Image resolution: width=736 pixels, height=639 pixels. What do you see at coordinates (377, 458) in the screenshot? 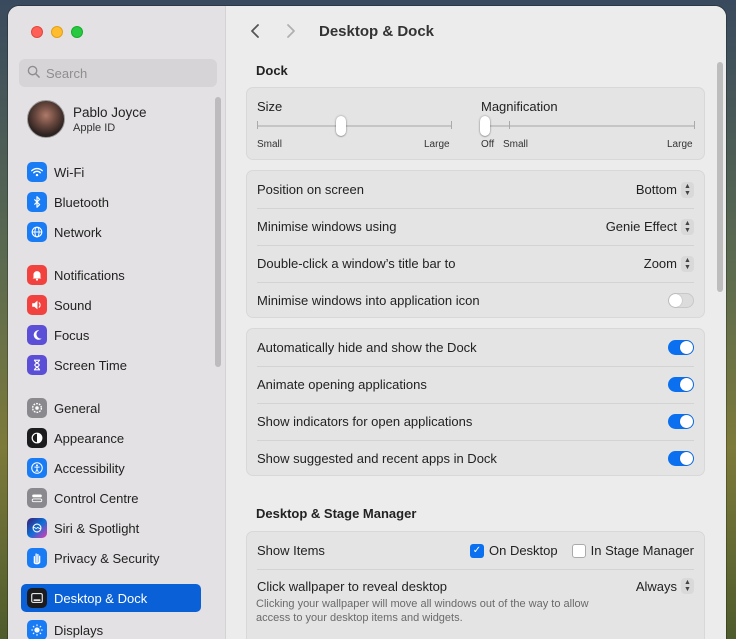
I see `suggested-apps-label: Show suggested and recent apps in Dock` at bounding box center [377, 458].